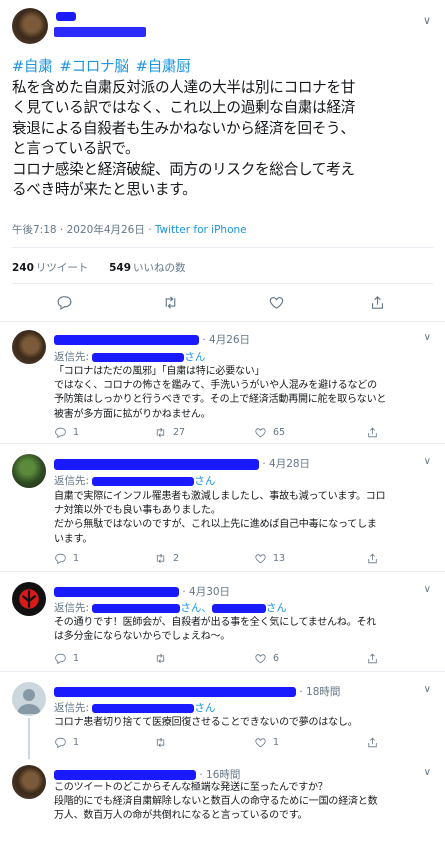 This screenshot has width=445, height=845. What do you see at coordinates (286, 464) in the screenshot?
I see `reply-time: · 4月28日` at bounding box center [286, 464].